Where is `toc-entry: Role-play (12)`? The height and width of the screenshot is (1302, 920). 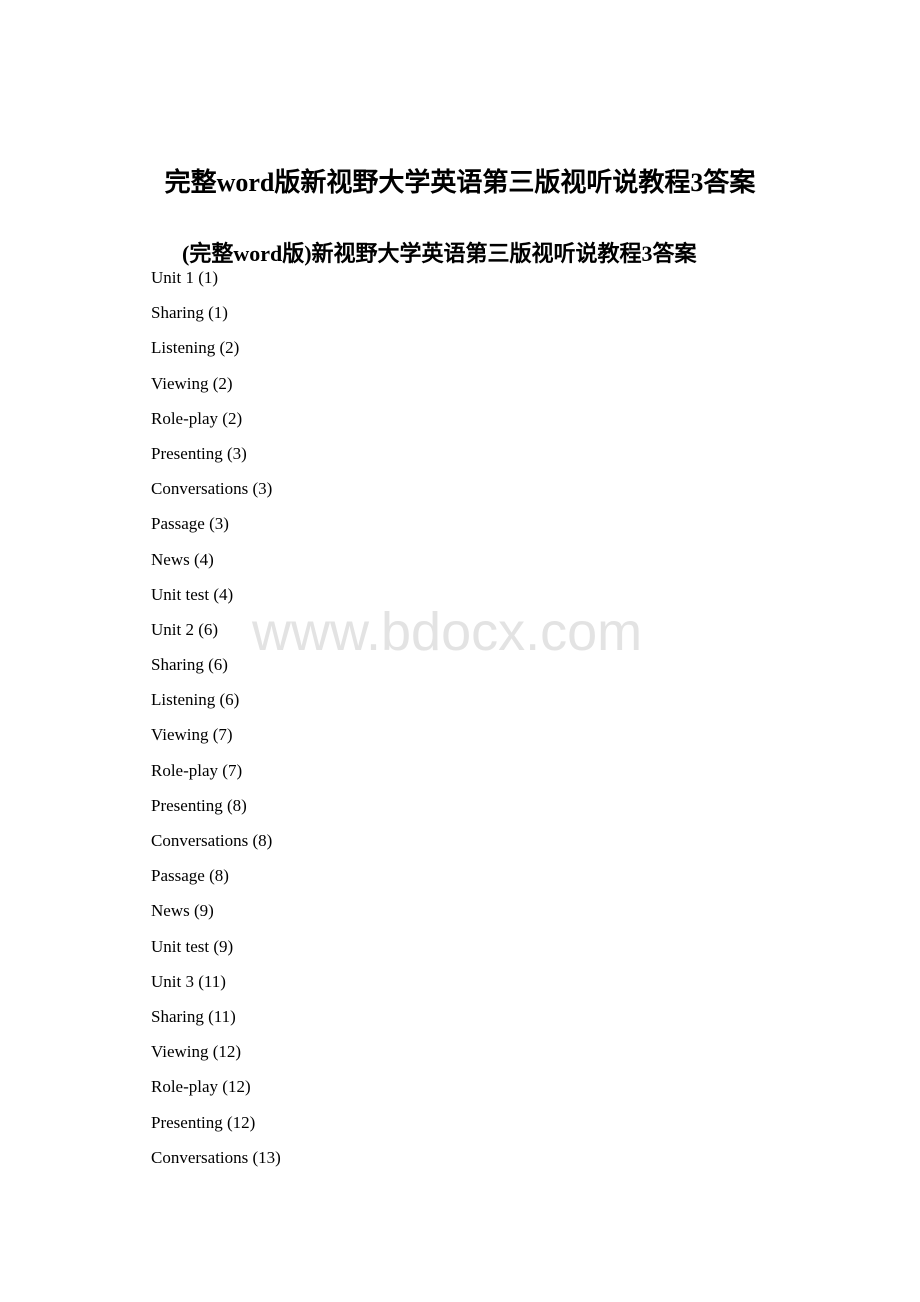 toc-entry: Role-play (12) is located at coordinates (216, 1092).